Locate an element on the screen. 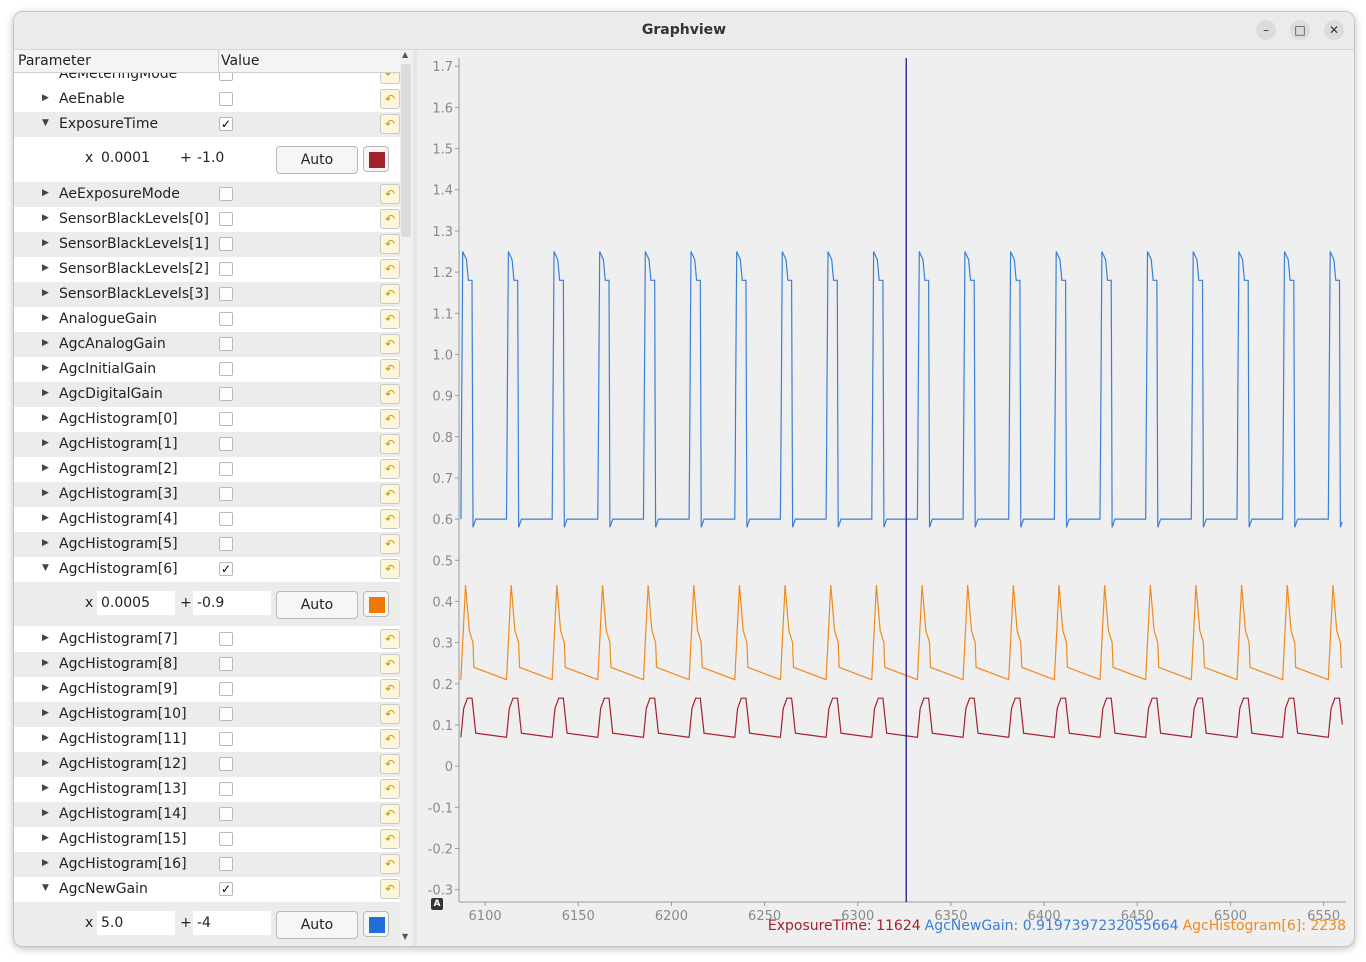 This screenshot has height=962, width=1366. list-item: ▶ AgcHistogram[4] ↶ is located at coordinates (207, 519).